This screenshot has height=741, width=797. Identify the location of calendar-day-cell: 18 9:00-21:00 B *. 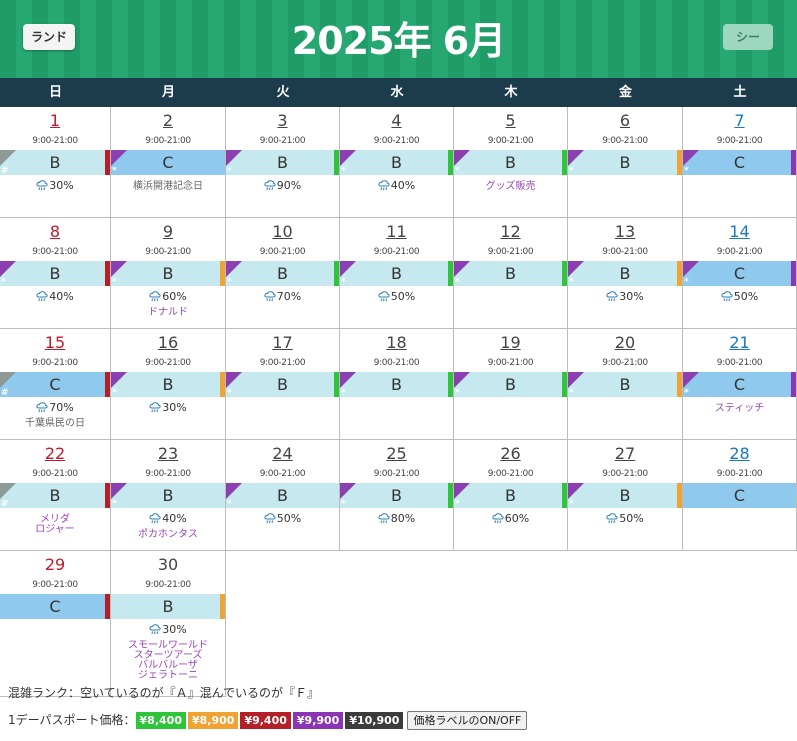
(397, 384).